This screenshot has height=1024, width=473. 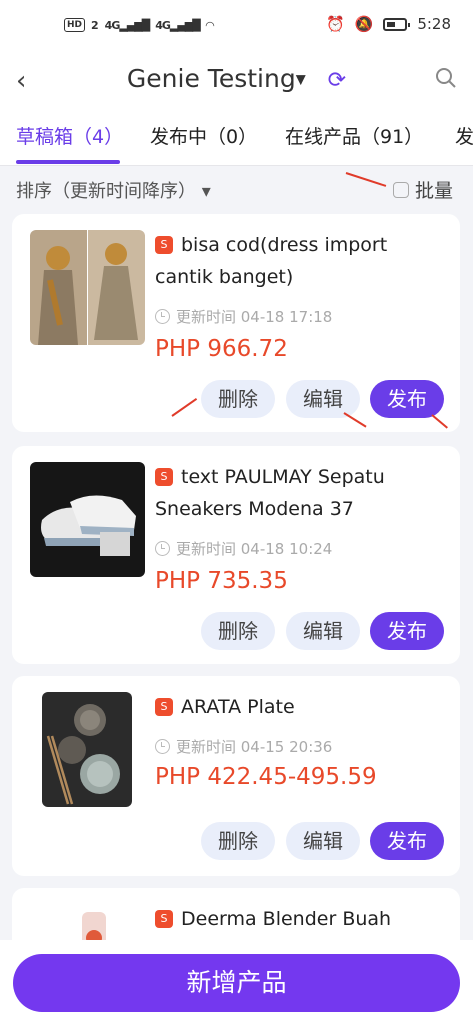 What do you see at coordinates (354, 135) in the screenshot?
I see `tab-online-products: 在线产品（91）` at bounding box center [354, 135].